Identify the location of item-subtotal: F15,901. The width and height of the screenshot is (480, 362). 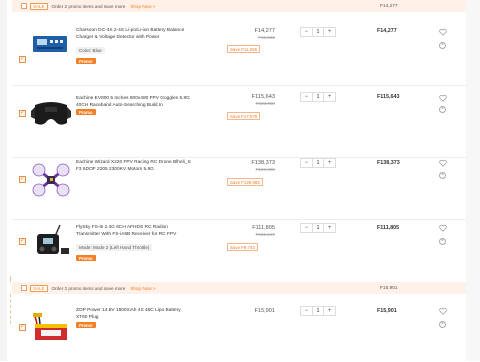
(387, 311).